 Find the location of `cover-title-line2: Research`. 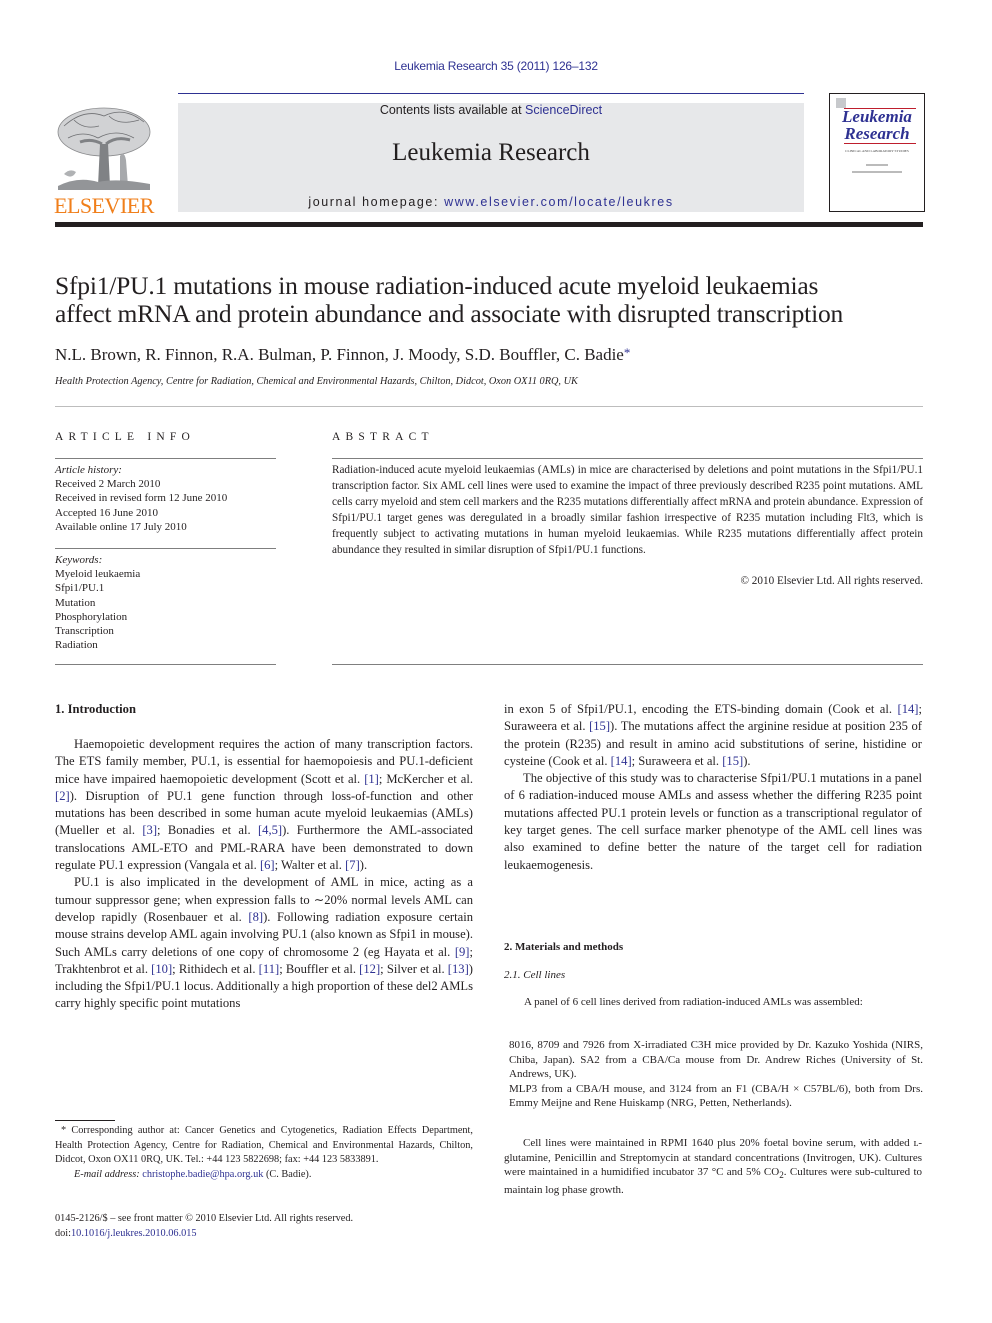

cover-title-line2: Research is located at coordinates (877, 133).